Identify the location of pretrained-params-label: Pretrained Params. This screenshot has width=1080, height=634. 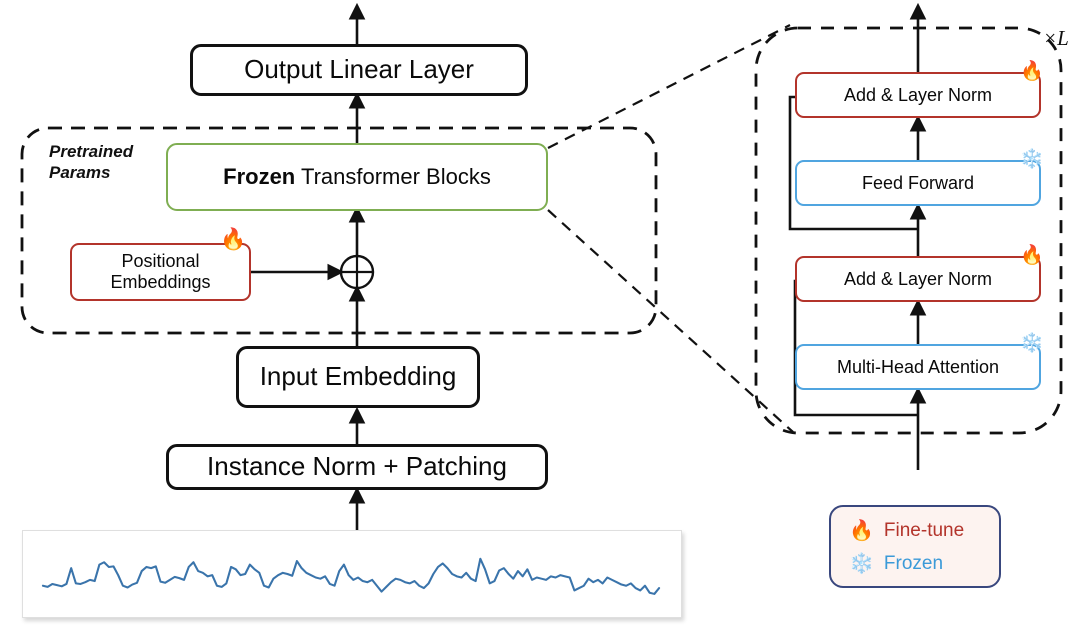
(91, 162).